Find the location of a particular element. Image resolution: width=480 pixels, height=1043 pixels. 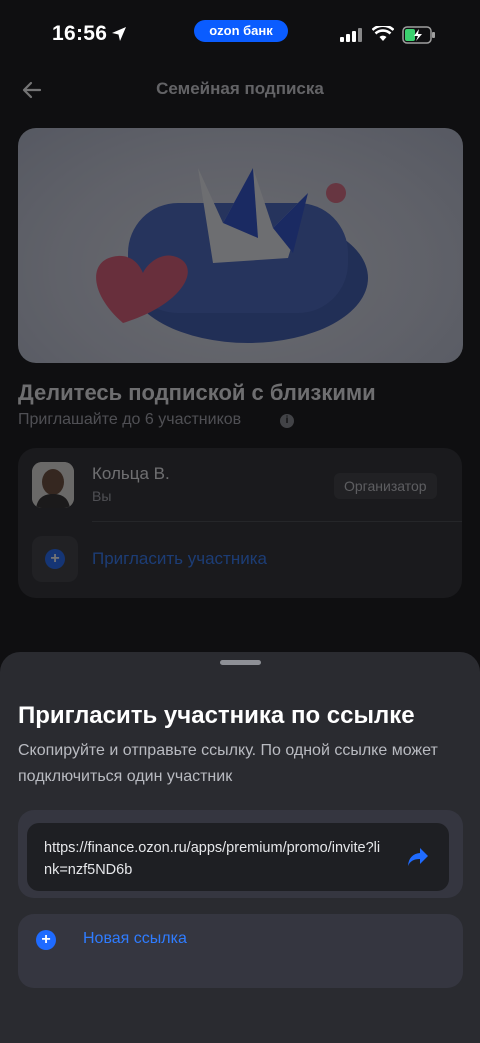

divider is located at coordinates (277, 521).